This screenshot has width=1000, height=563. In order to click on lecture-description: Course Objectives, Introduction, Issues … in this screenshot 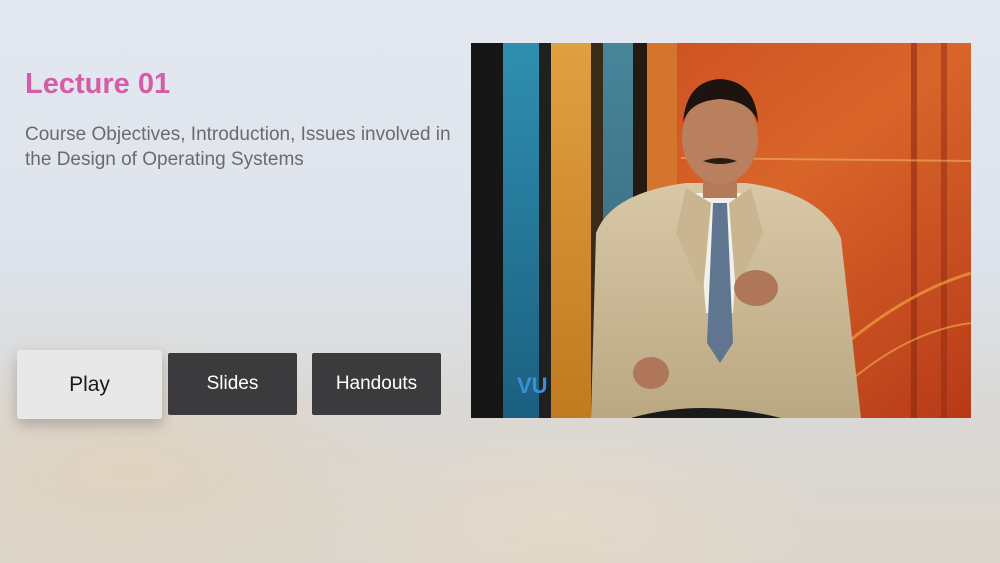, I will do `click(238, 147)`.